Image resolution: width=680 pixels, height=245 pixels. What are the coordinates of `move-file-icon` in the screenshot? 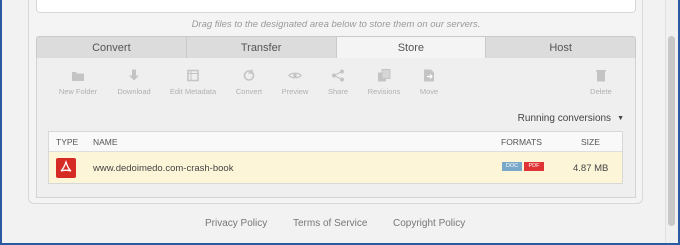 It's located at (429, 75).